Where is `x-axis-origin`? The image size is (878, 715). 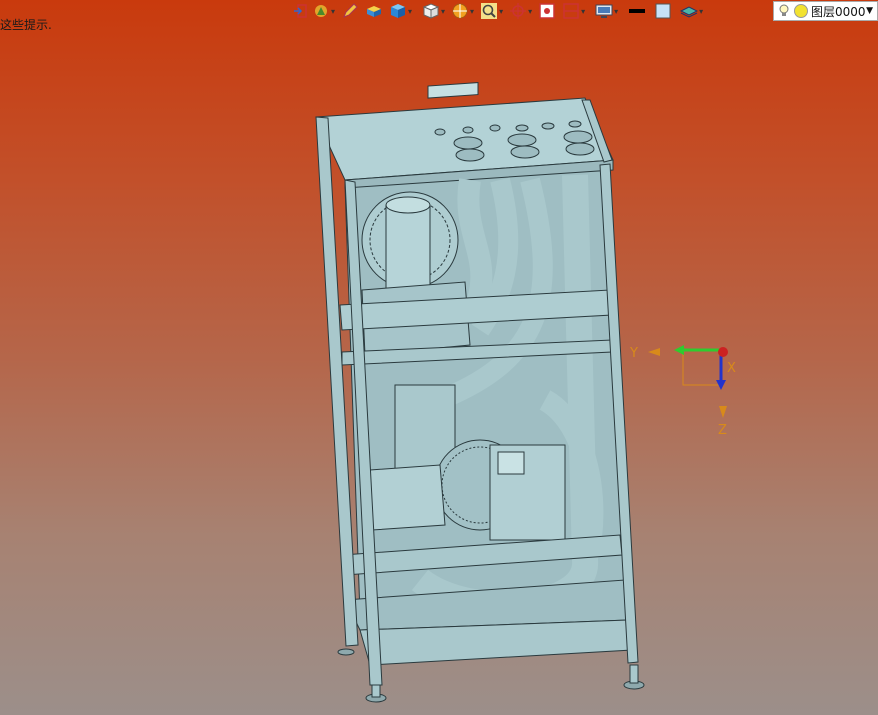
x-axis-origin is located at coordinates (723, 352).